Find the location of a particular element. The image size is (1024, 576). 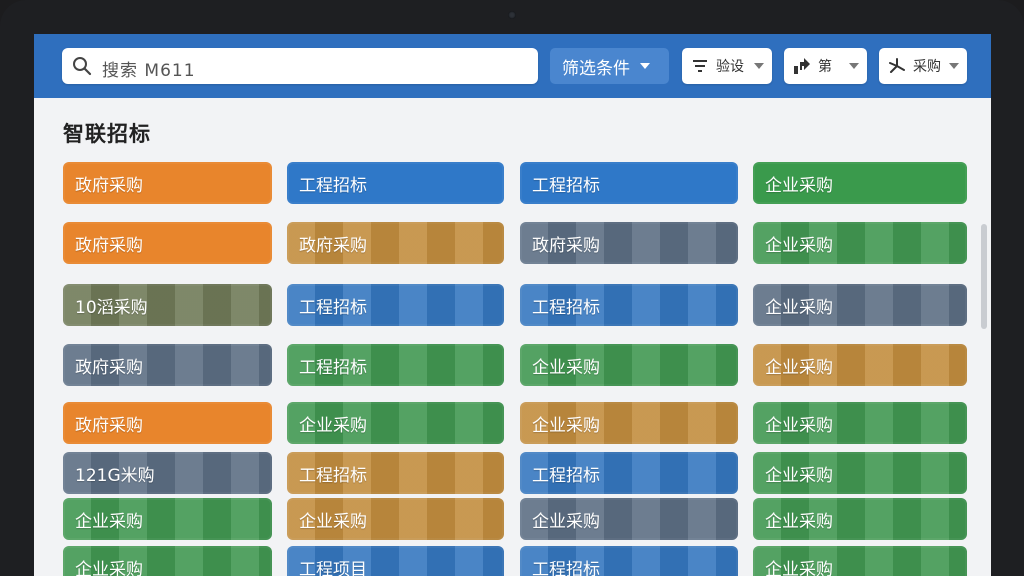

dropdown-order-label: 第 is located at coordinates (825, 67).